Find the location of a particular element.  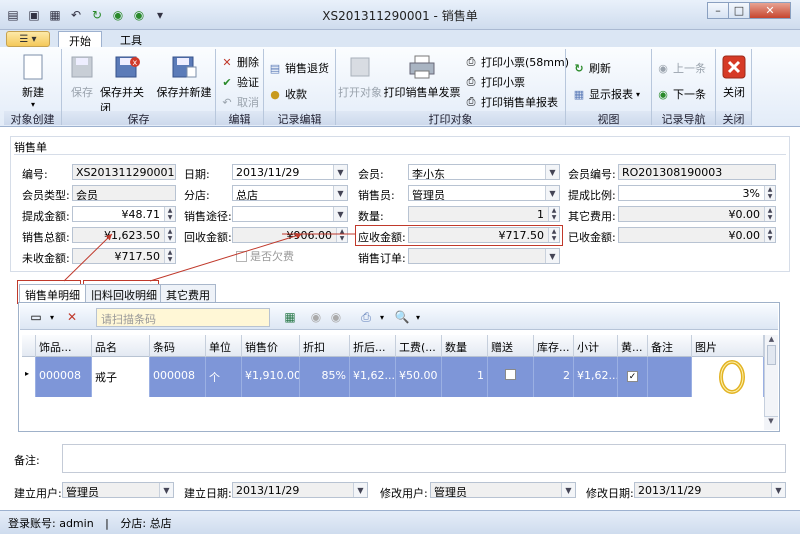

print-icon: ⎙ is located at coordinates (366, 317).